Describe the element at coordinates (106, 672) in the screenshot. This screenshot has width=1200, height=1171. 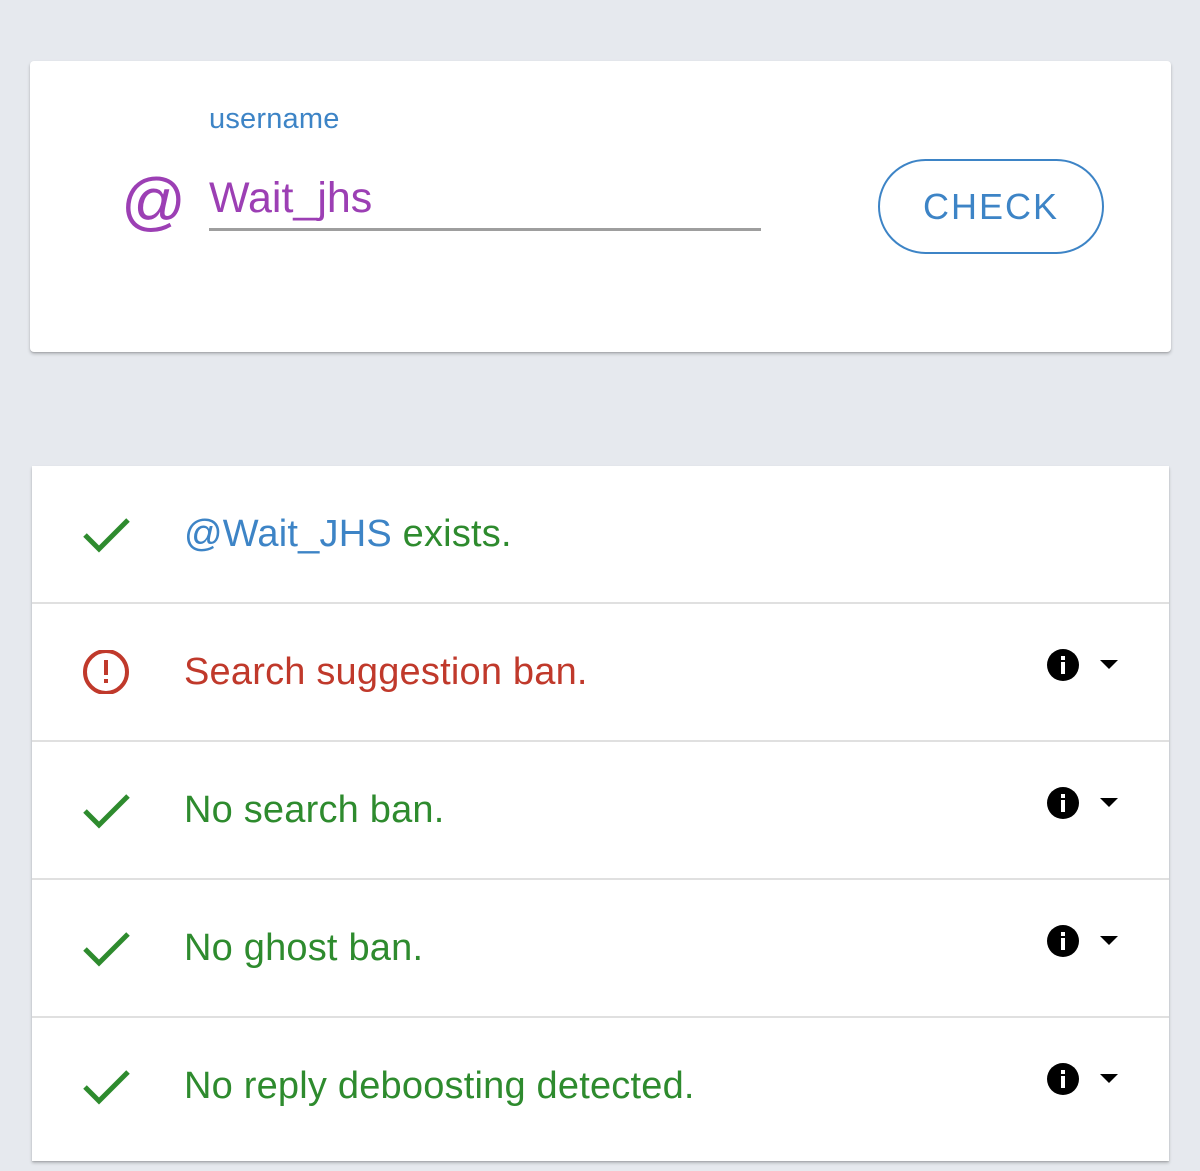
I see `alert-circle-icon` at that location.